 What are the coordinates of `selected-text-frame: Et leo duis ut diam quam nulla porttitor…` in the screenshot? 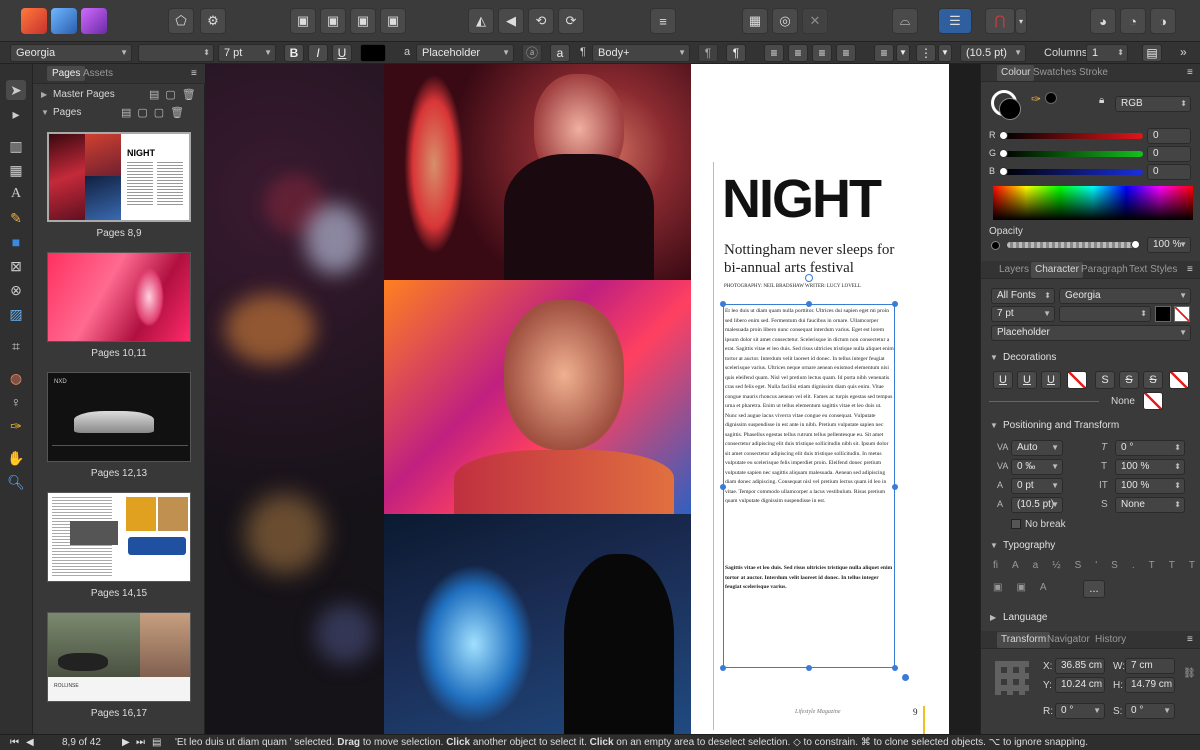 It's located at (809, 486).